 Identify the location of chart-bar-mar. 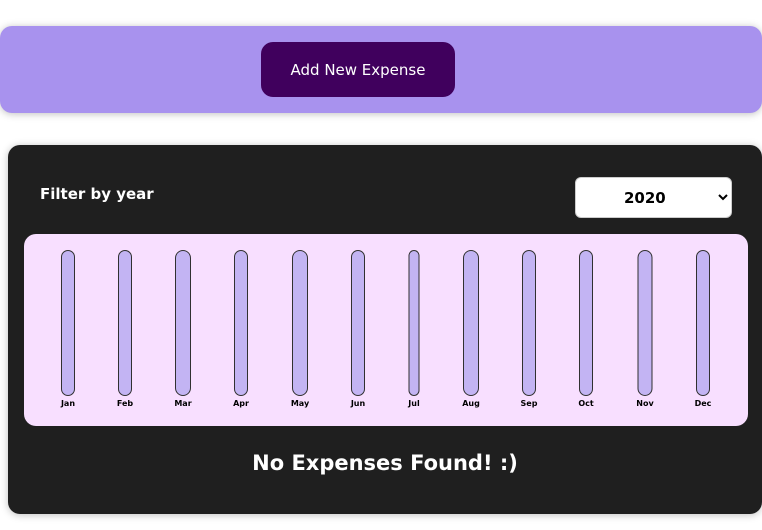
(183, 323).